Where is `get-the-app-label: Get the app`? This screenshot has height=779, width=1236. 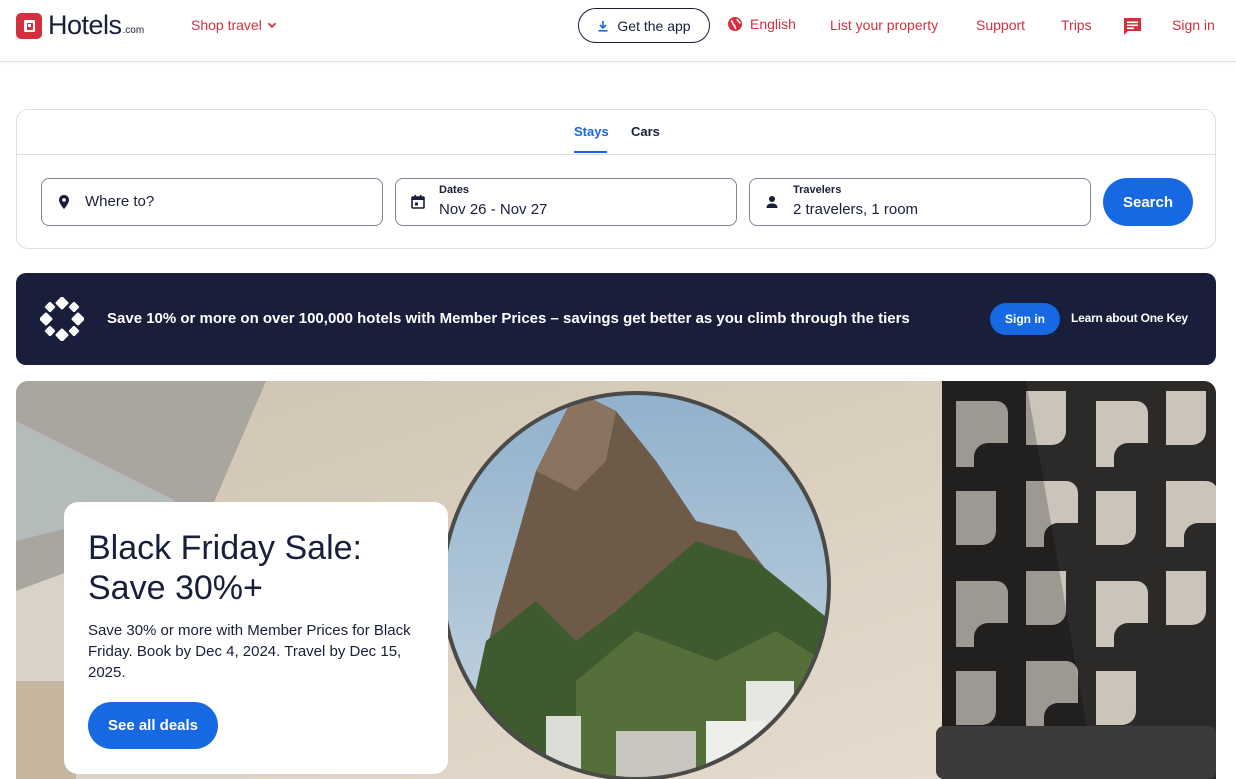
get-the-app-label: Get the app is located at coordinates (654, 25).